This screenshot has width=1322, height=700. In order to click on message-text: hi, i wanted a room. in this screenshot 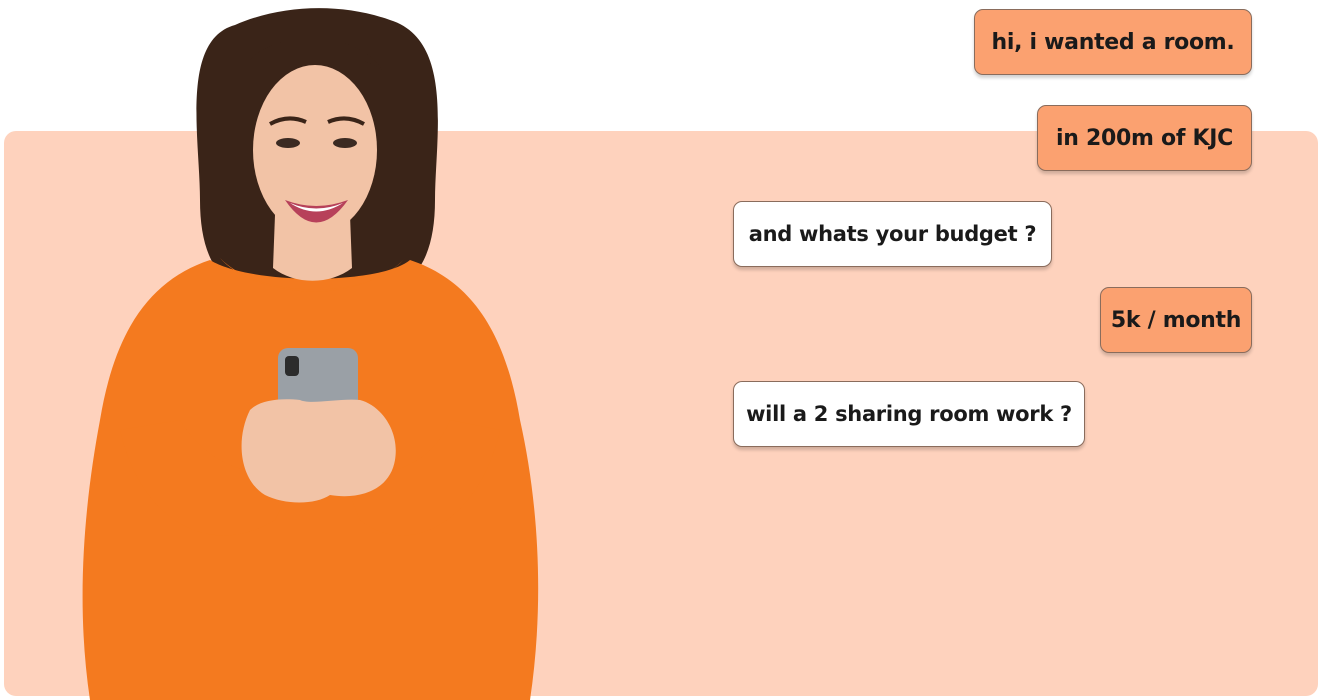, I will do `click(1113, 42)`.